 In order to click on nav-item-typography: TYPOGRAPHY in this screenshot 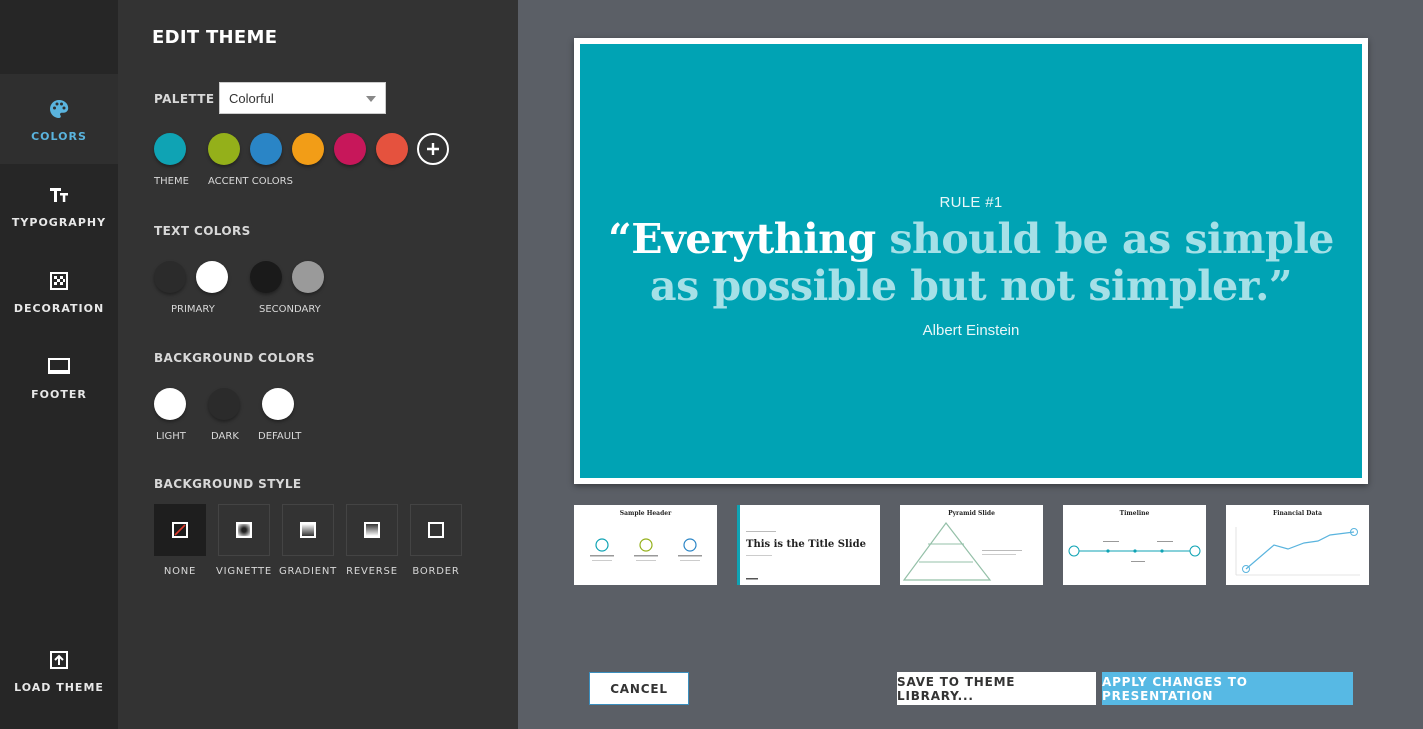, I will do `click(59, 205)`.